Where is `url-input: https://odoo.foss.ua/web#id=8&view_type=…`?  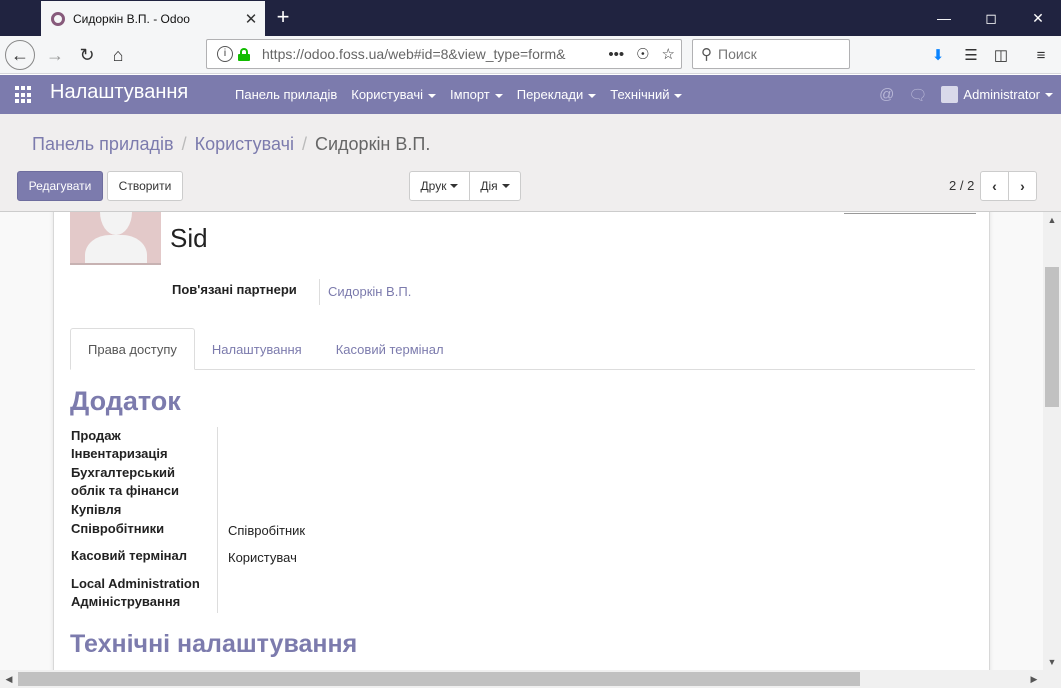 url-input: https://odoo.foss.ua/web#id=8&view_type=… is located at coordinates (435, 54).